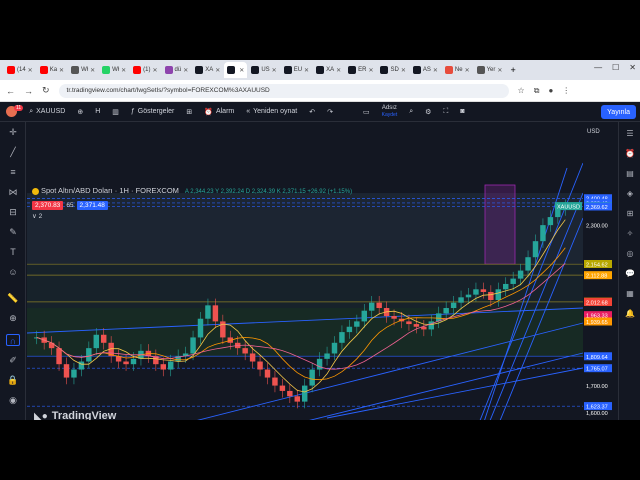 The height and width of the screenshot is (480, 640). Describe the element at coordinates (13, 252) in the screenshot. I see `text-tool-icon: T` at that location.